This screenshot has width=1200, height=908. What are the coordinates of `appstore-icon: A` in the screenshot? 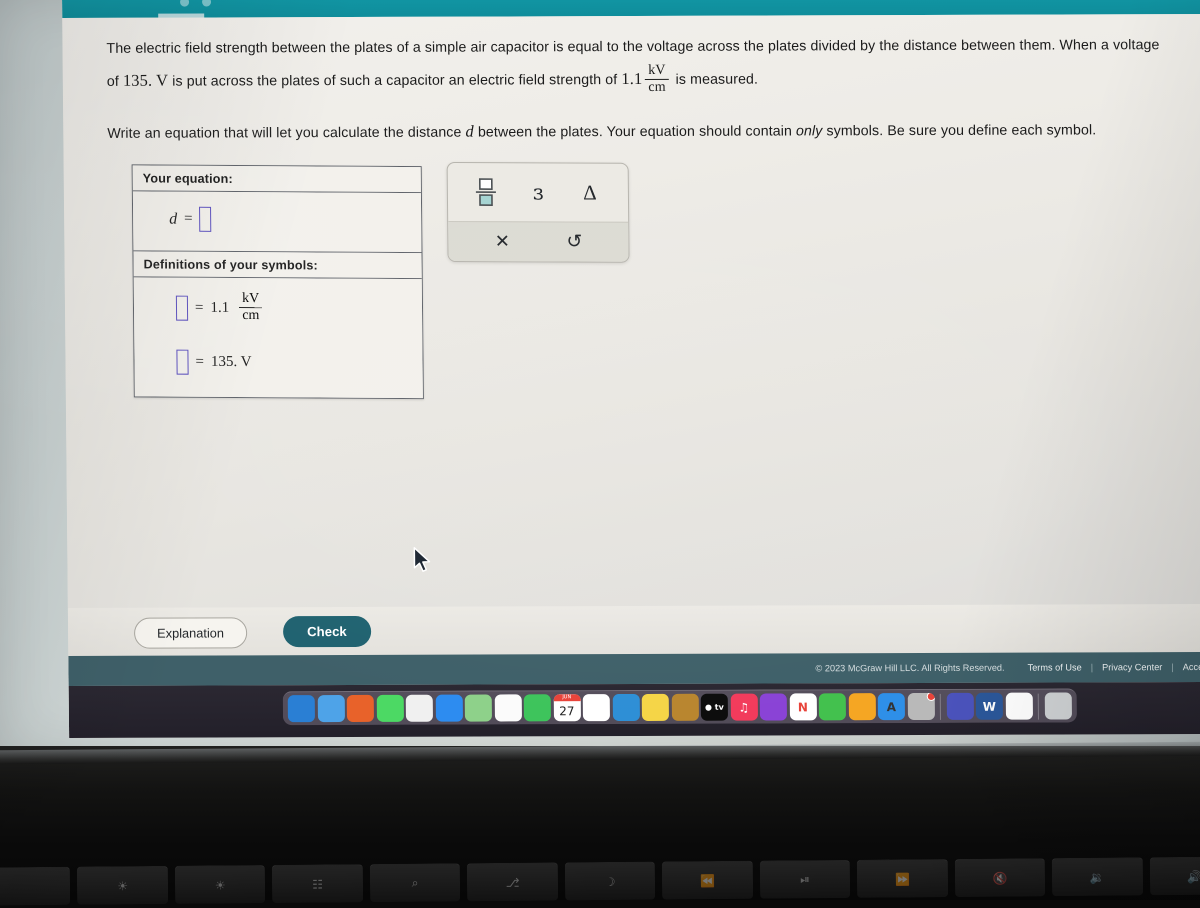 It's located at (891, 706).